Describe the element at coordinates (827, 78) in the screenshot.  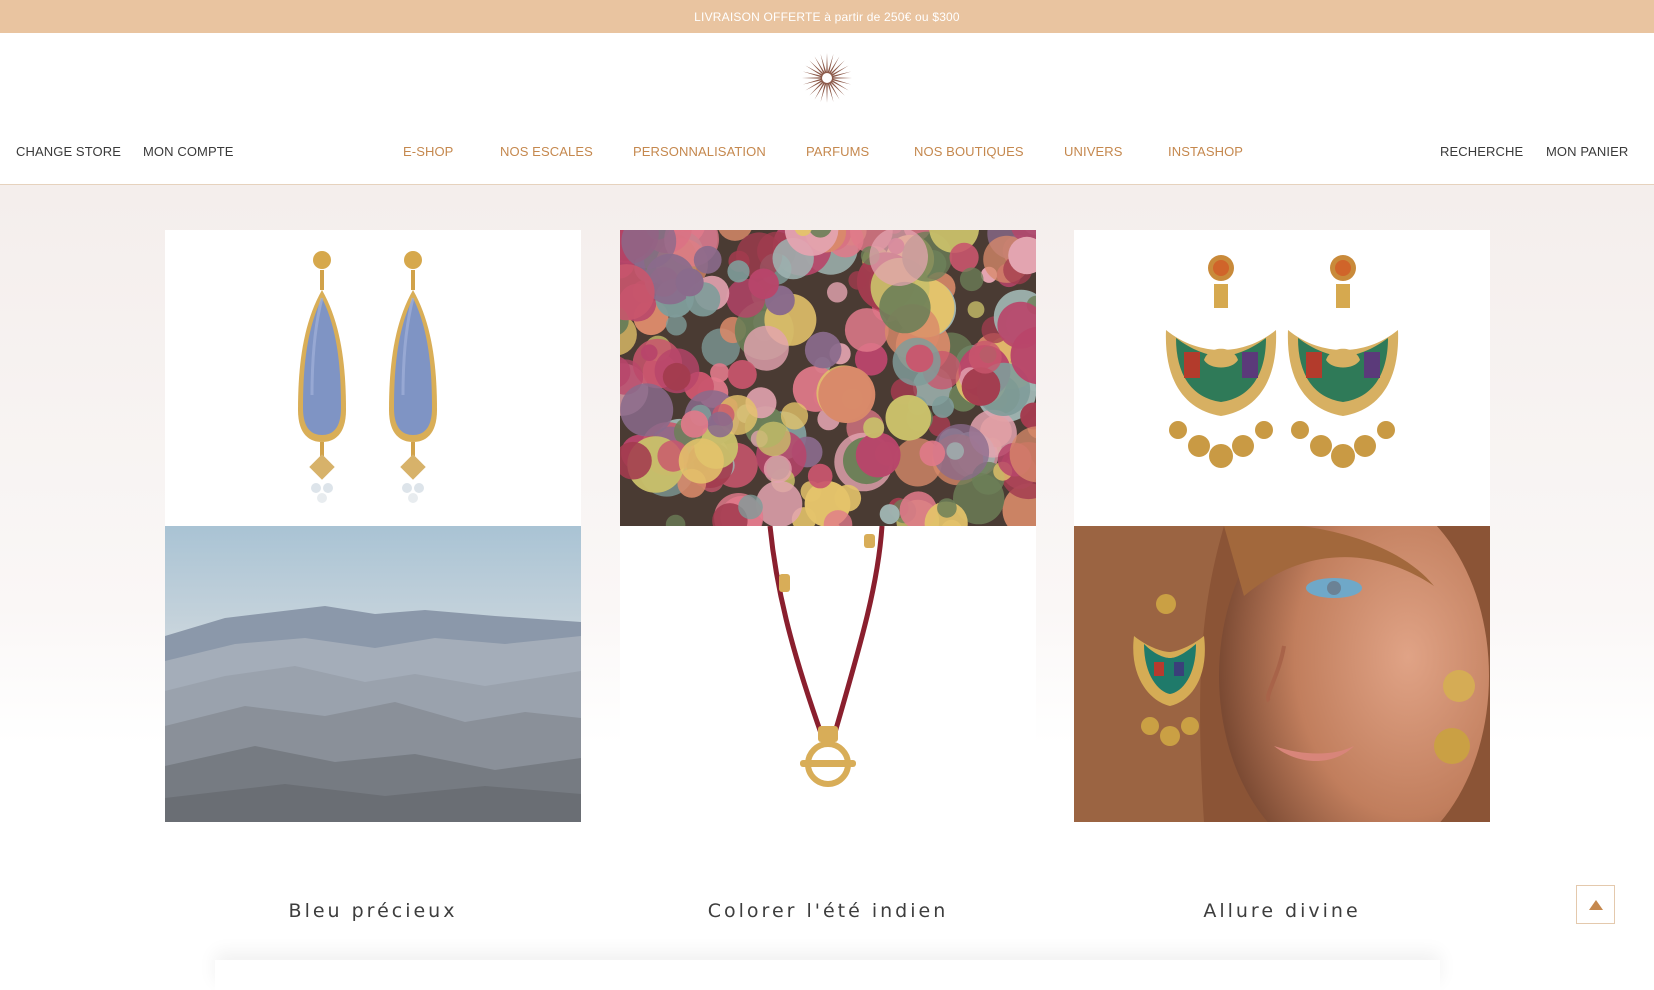
I see `logo-icon` at that location.